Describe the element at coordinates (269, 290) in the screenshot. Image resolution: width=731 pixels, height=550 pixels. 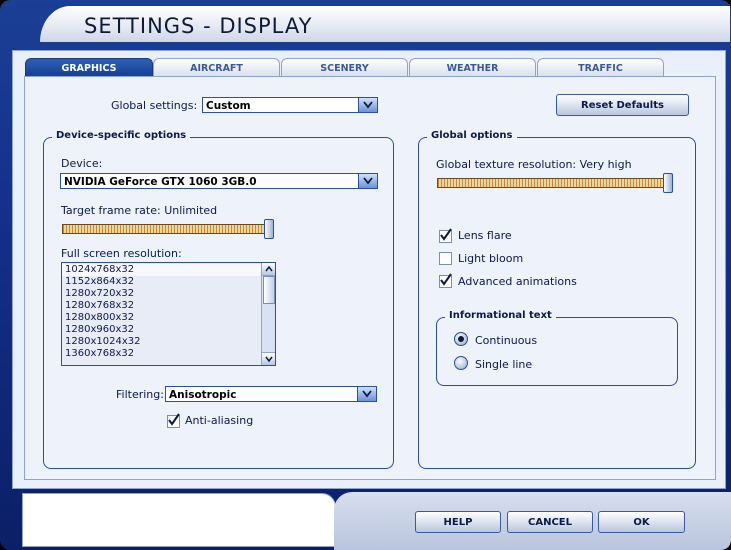
I see `scroll-thumb` at that location.